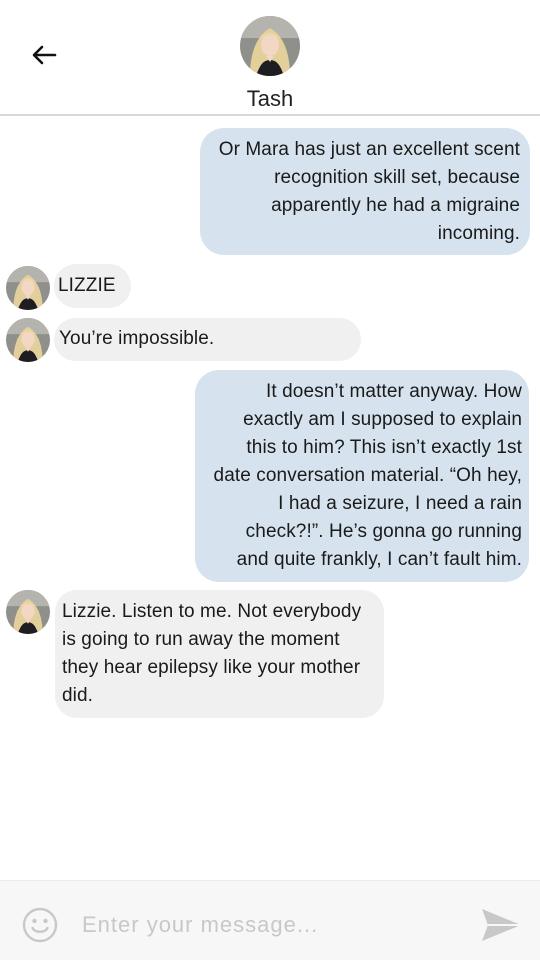  What do you see at coordinates (207, 339) in the screenshot?
I see `incoming-message: You’re impossible.` at bounding box center [207, 339].